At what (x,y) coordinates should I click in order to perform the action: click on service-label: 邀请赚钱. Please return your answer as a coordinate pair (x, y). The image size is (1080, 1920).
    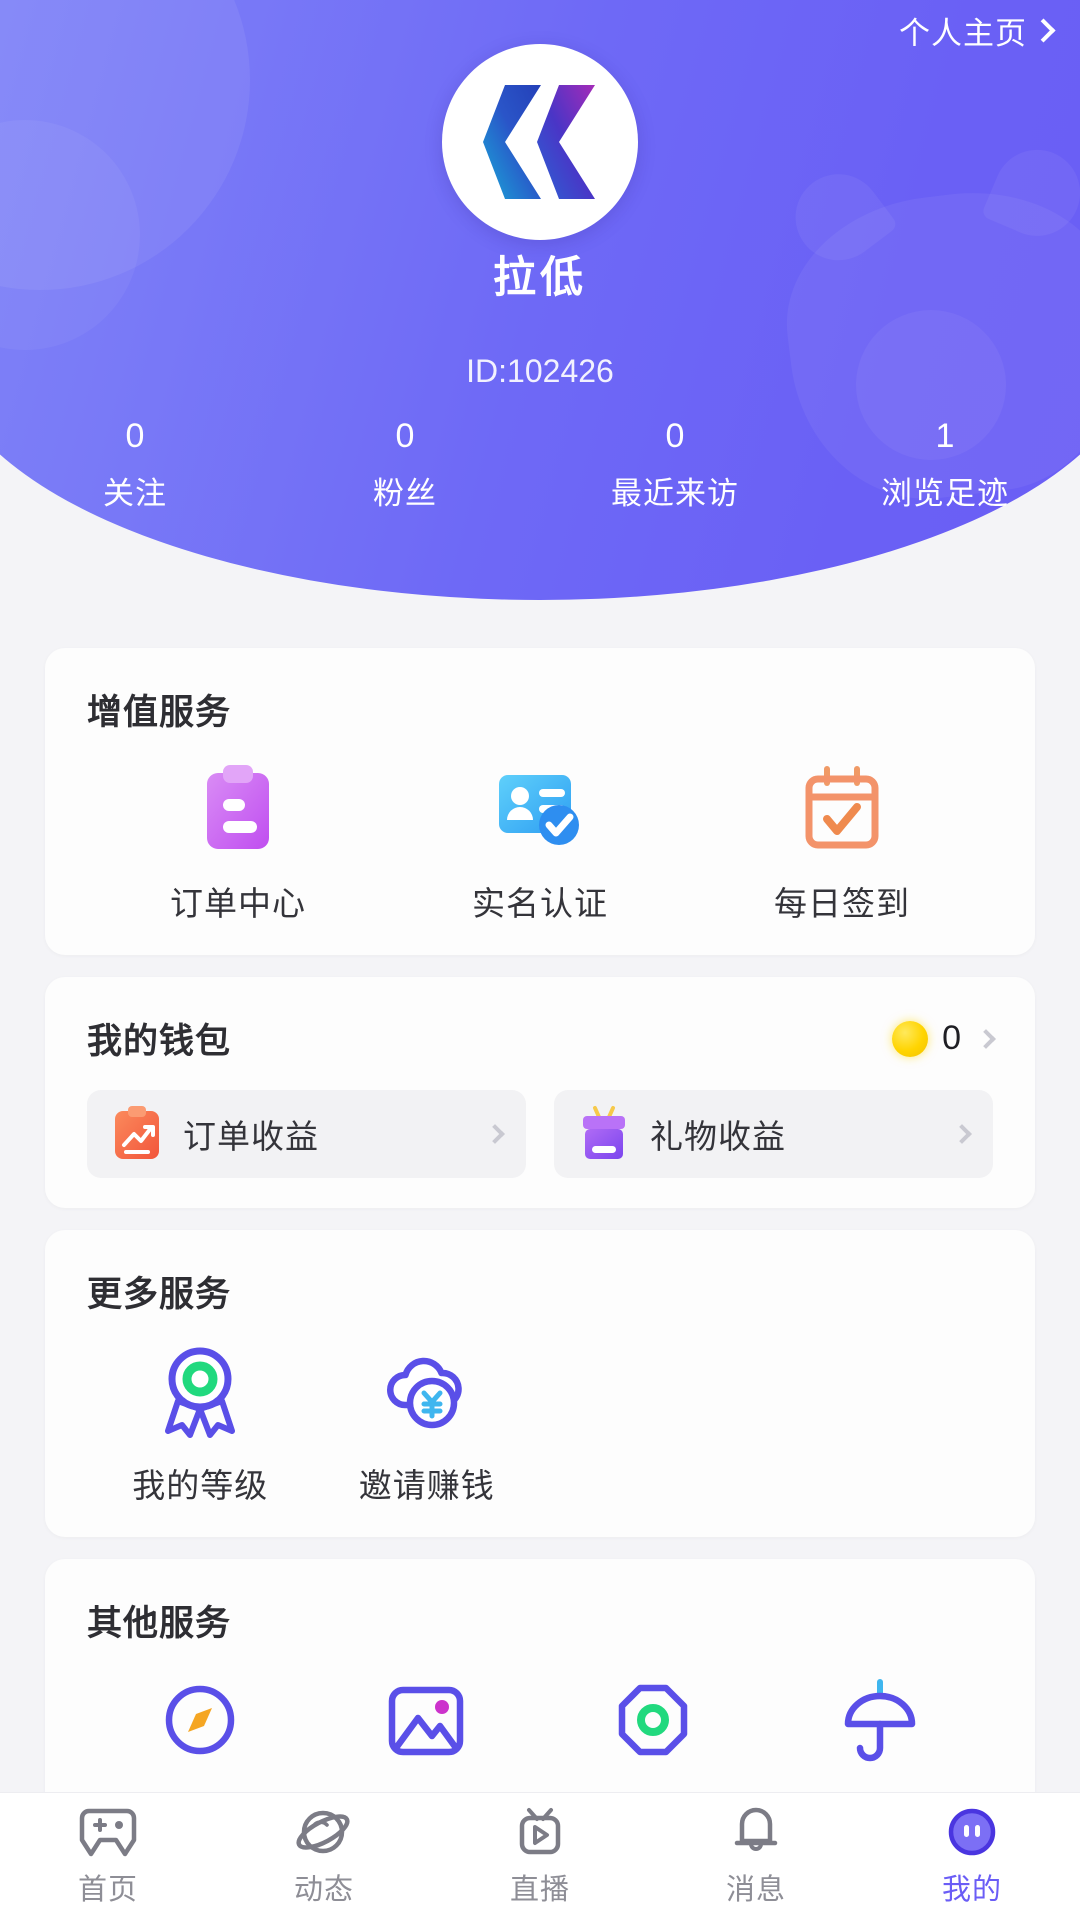
    Looking at the image, I should click on (426, 1485).